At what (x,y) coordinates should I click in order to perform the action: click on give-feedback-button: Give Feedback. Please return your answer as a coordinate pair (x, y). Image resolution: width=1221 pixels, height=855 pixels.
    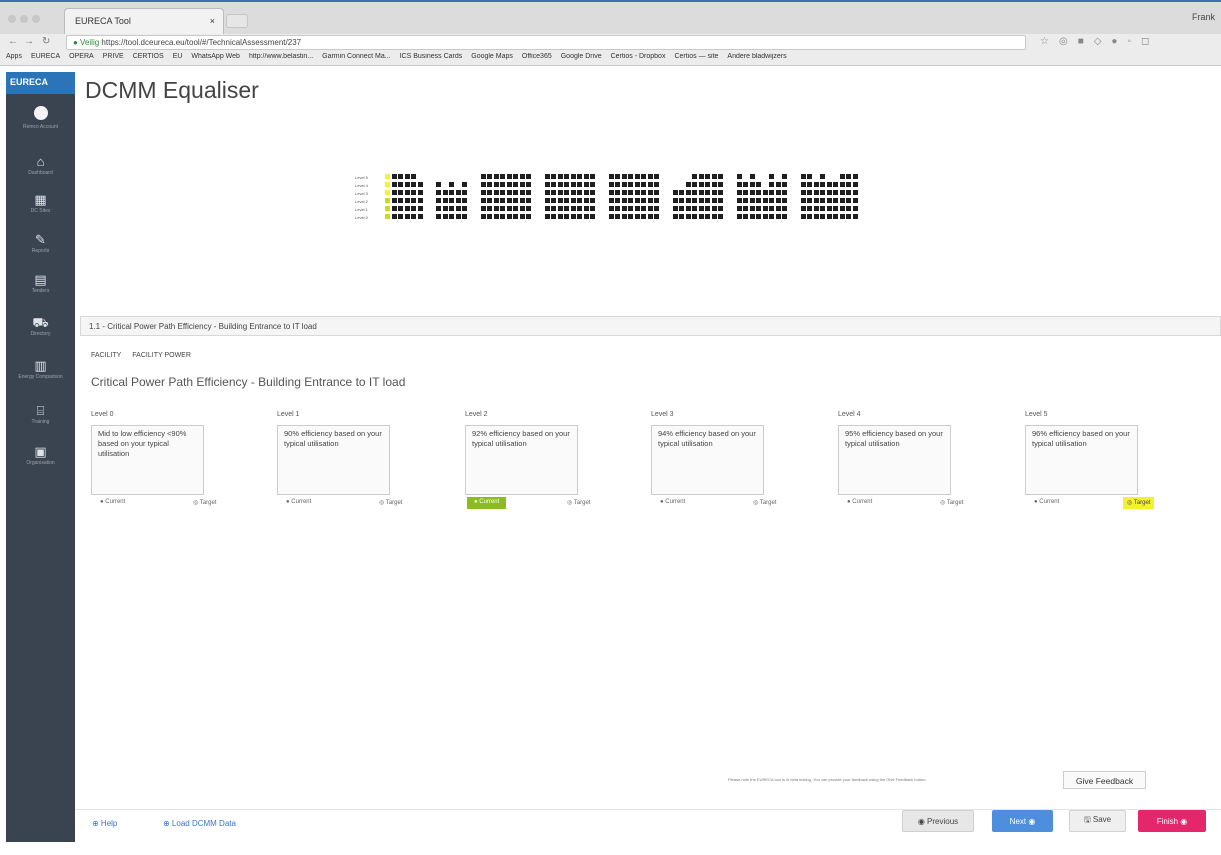
    Looking at the image, I should click on (1104, 780).